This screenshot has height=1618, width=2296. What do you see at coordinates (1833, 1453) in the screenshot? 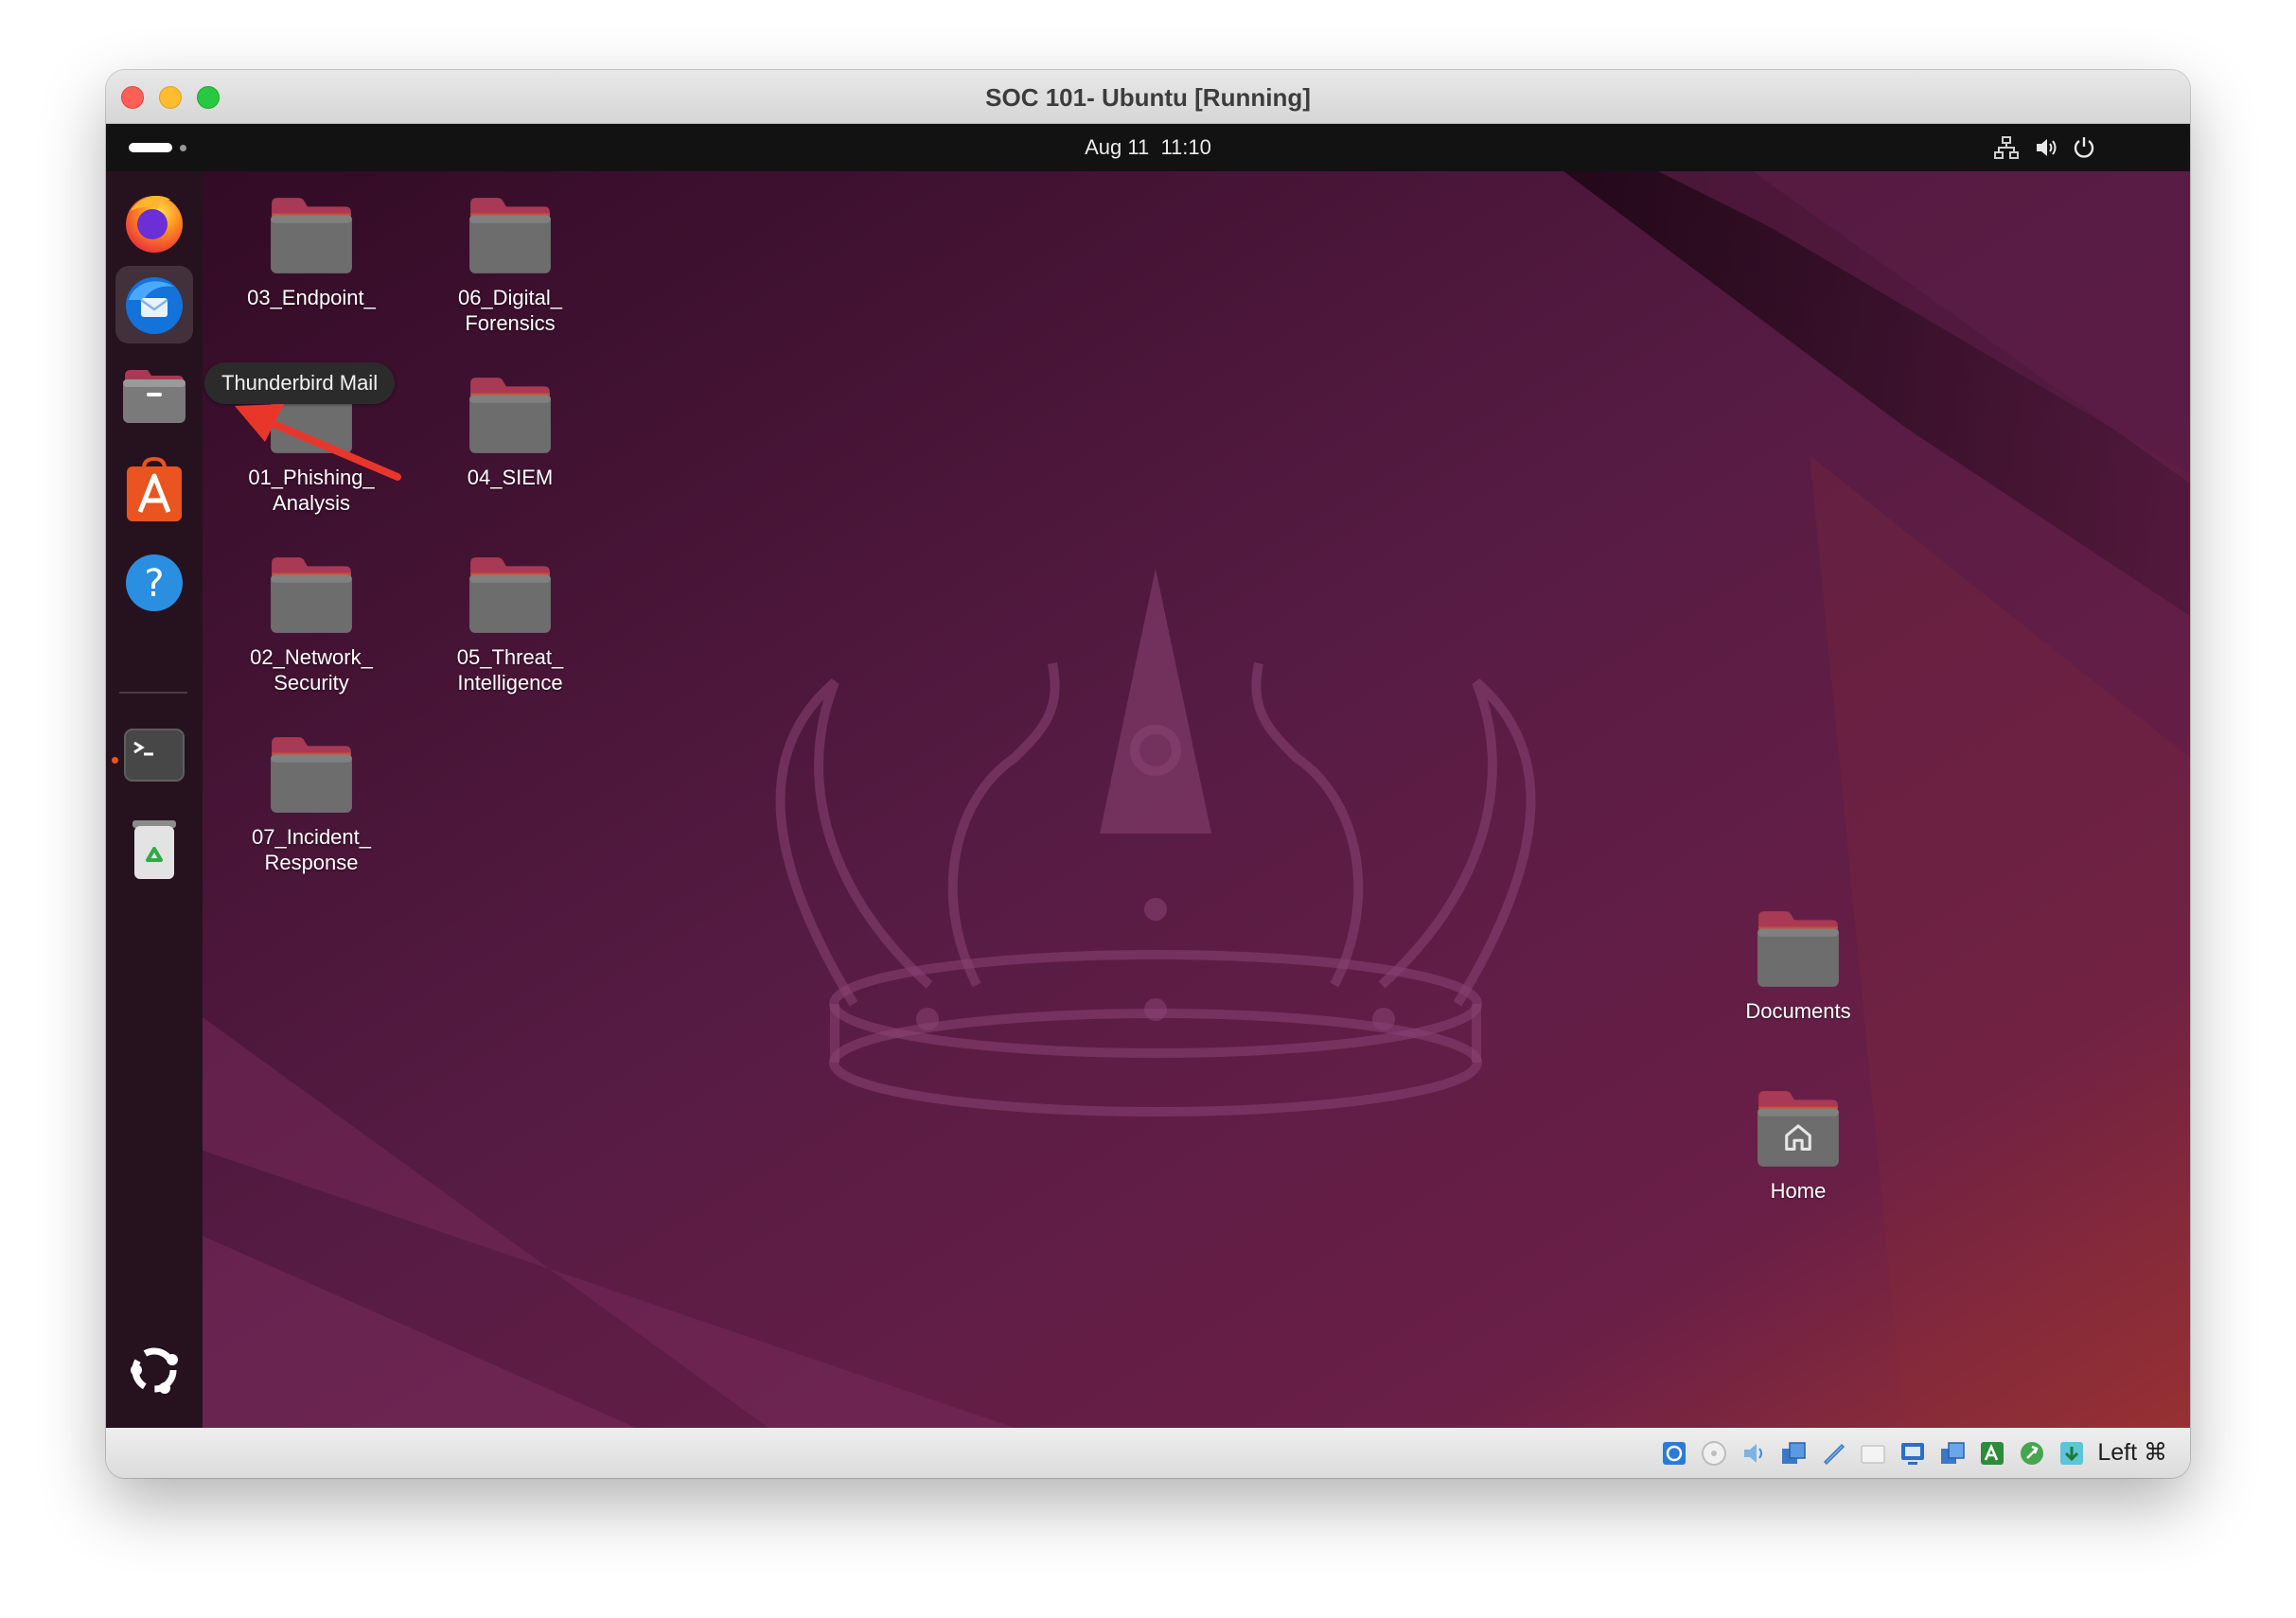
I see `usb-icon` at bounding box center [1833, 1453].